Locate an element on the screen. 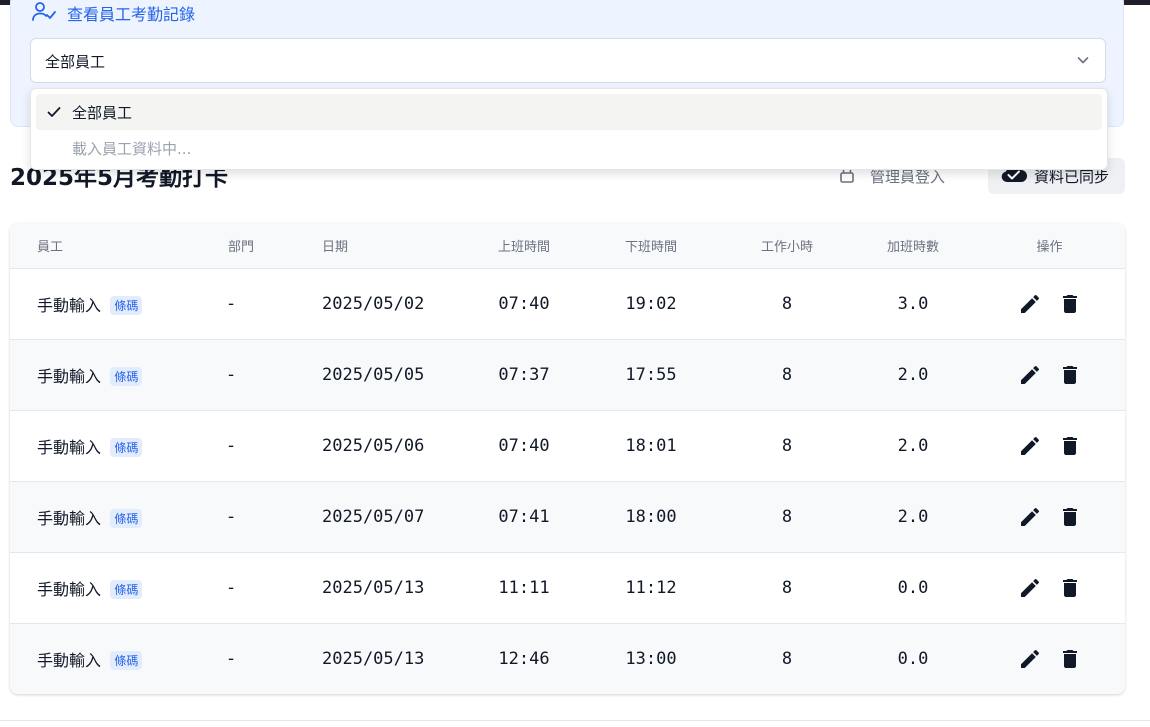 The width and height of the screenshot is (1150, 727). table-header-row: 員工 部門 日期 上班時間 下班時間 工作小時 加班時數 操作 is located at coordinates (567, 245).